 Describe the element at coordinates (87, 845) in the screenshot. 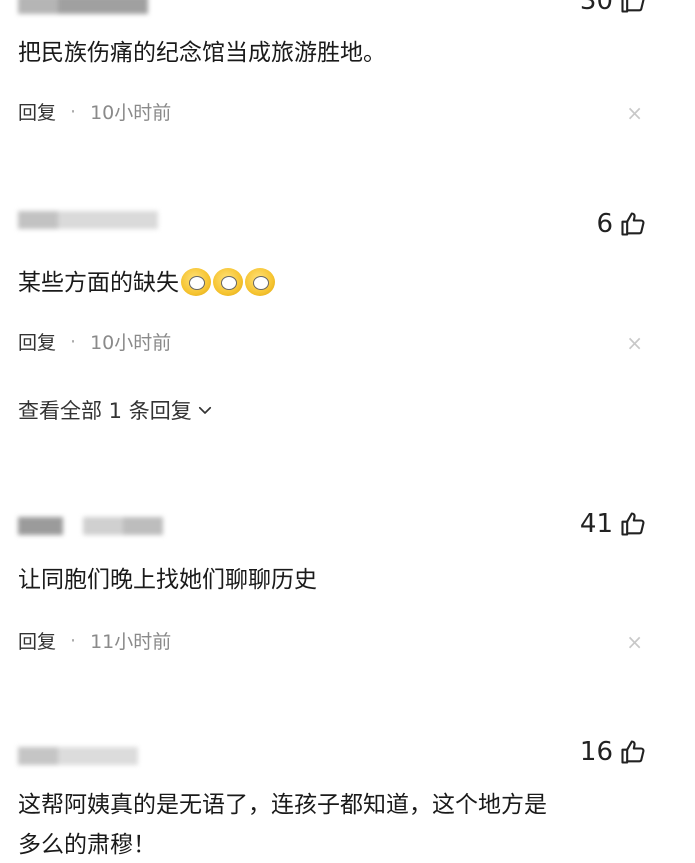

I see `comment-text-line-2: 多么的肃穆！` at that location.